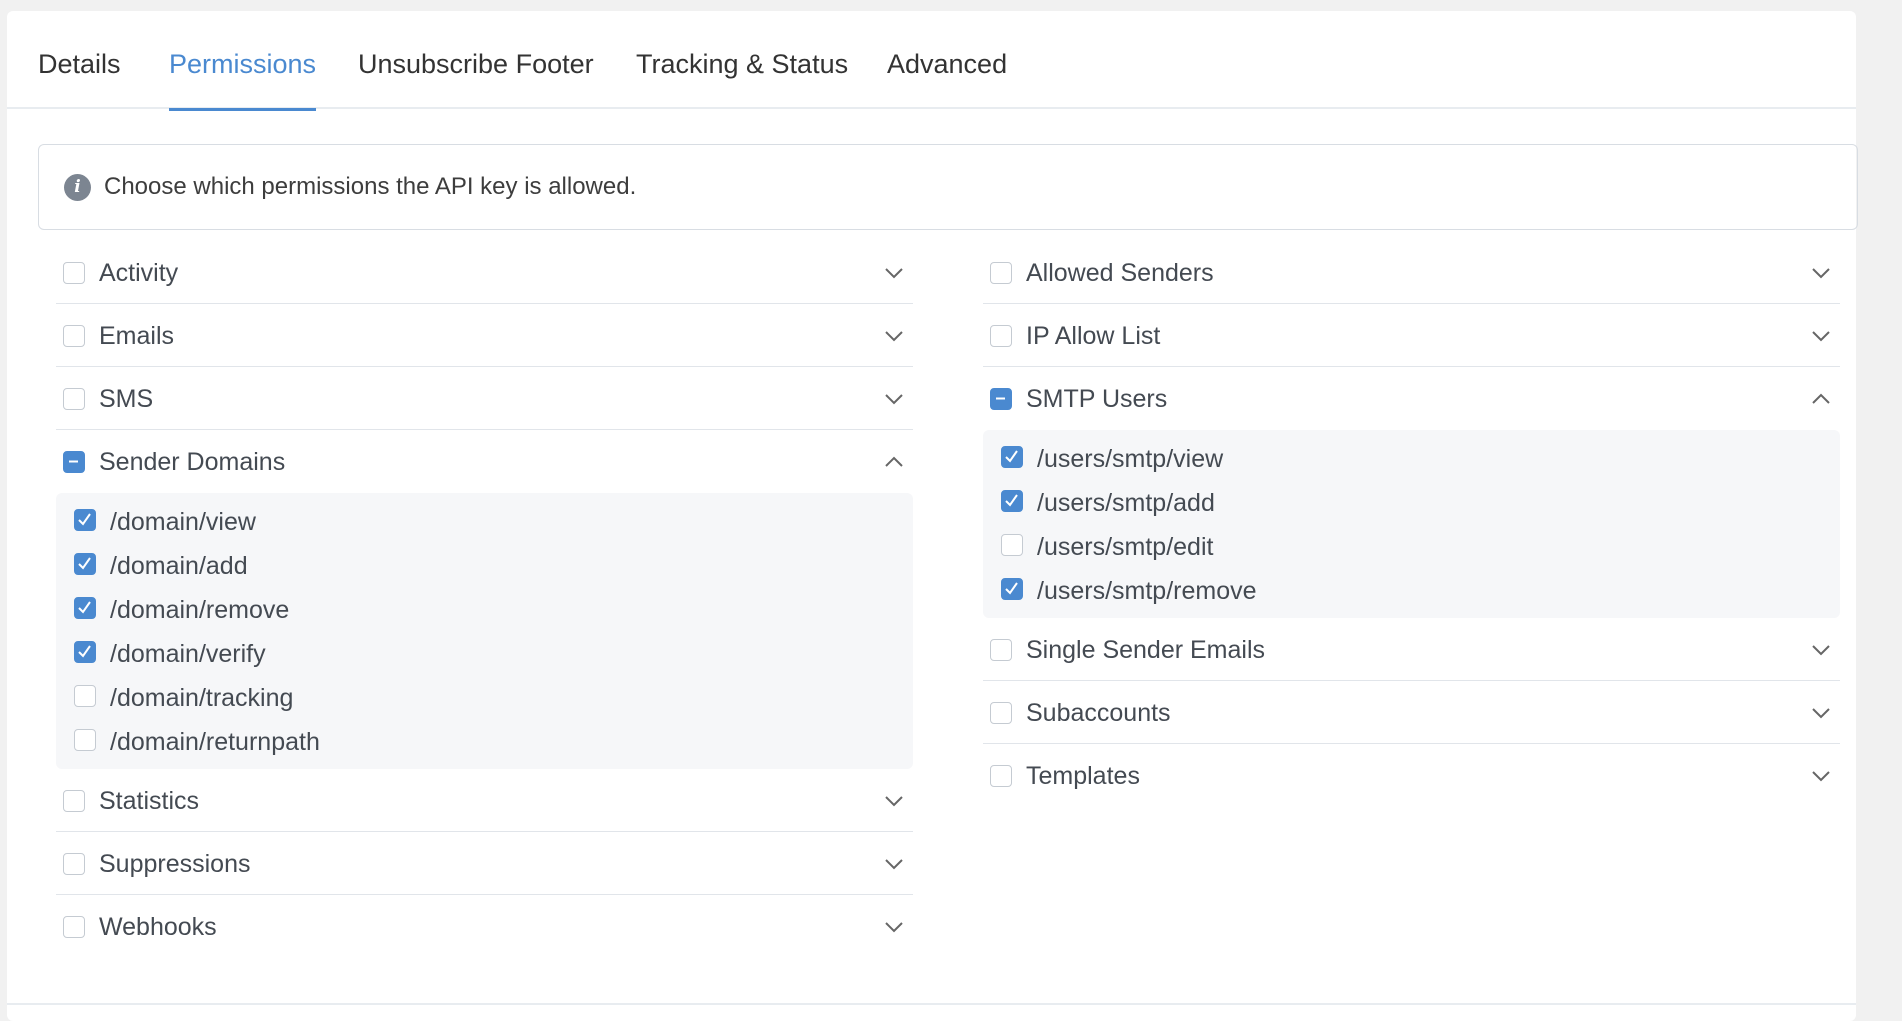 The height and width of the screenshot is (1021, 1902). Describe the element at coordinates (1411, 649) in the screenshot. I see `permission-group-single-sender-emails: Single Sender Emails` at that location.